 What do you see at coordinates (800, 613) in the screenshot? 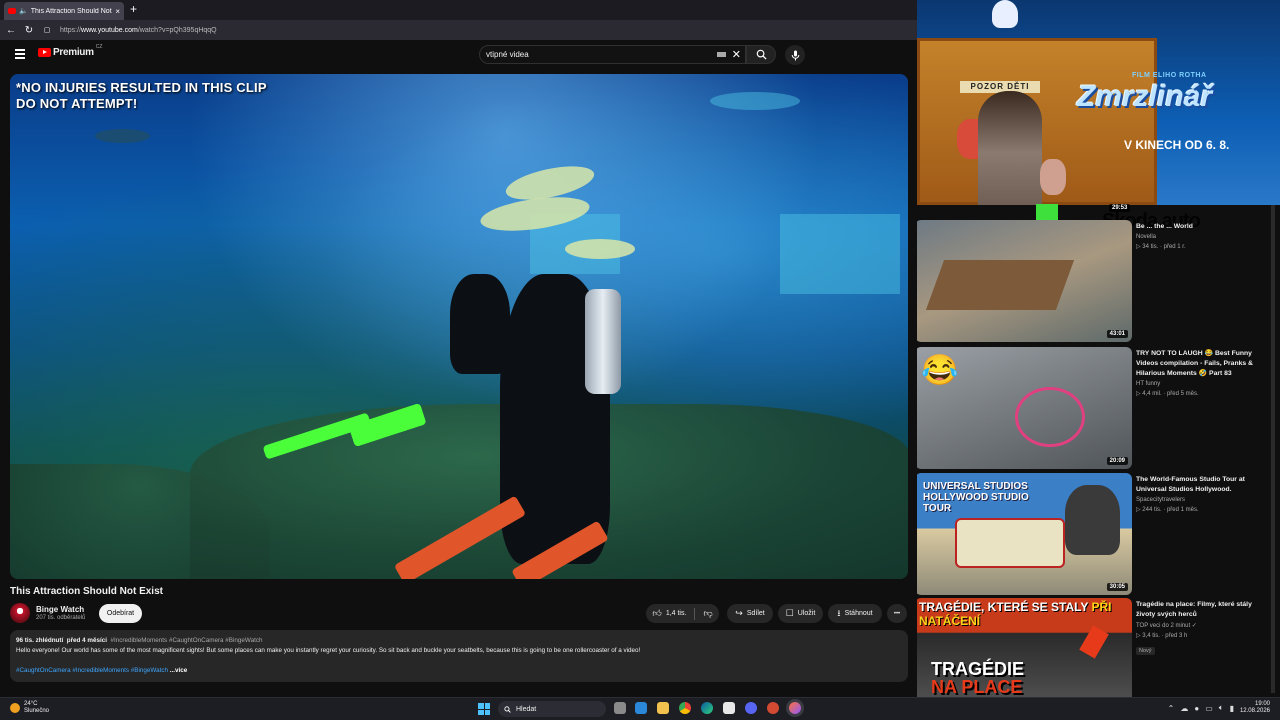
I see `save-button: ☐ Uložit` at bounding box center [800, 613].